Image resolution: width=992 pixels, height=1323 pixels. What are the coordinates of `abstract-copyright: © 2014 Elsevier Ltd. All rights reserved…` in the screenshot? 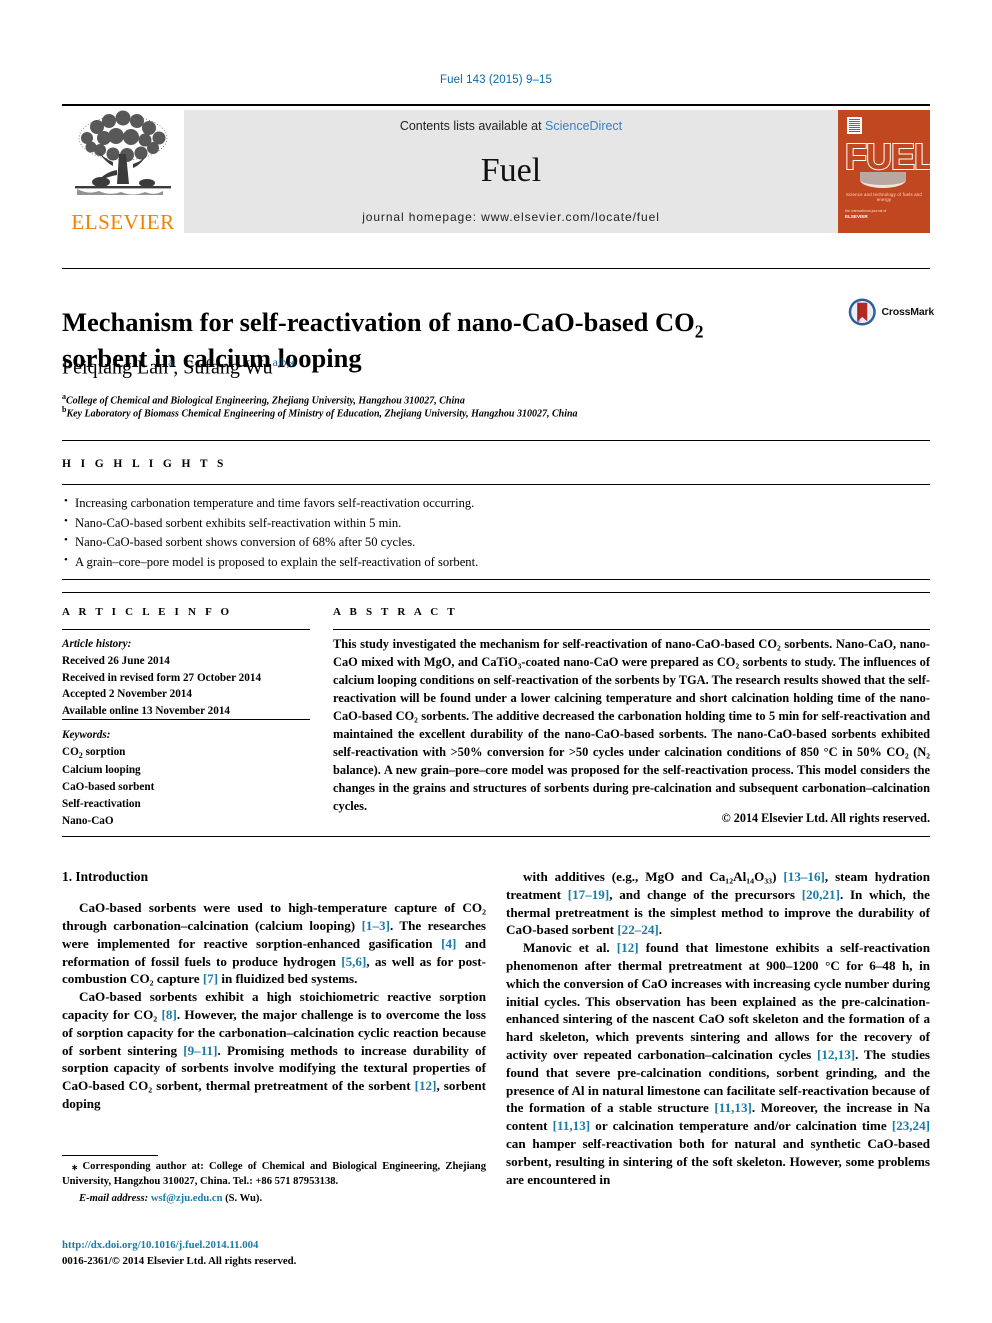 It's located at (825, 818).